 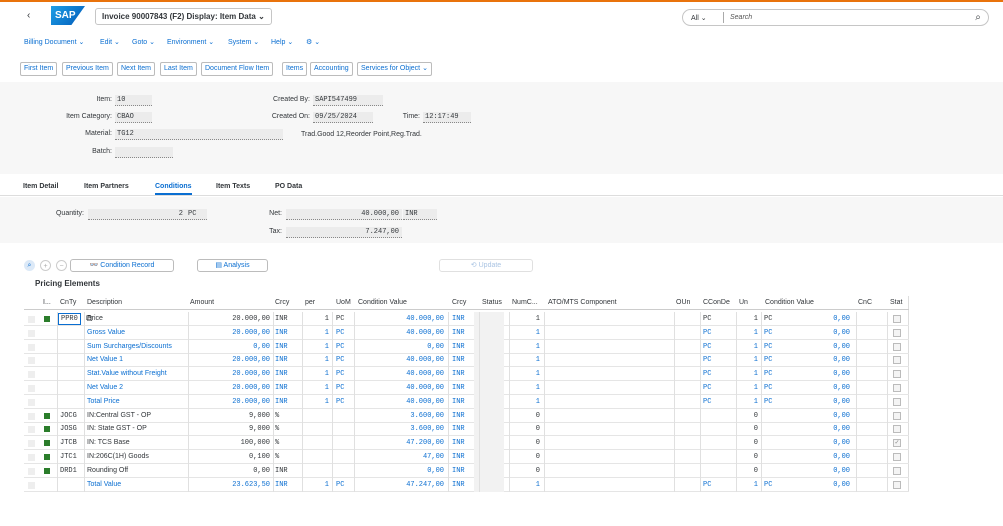 What do you see at coordinates (896, 302) in the screenshot?
I see `column-header: Stat` at bounding box center [896, 302].